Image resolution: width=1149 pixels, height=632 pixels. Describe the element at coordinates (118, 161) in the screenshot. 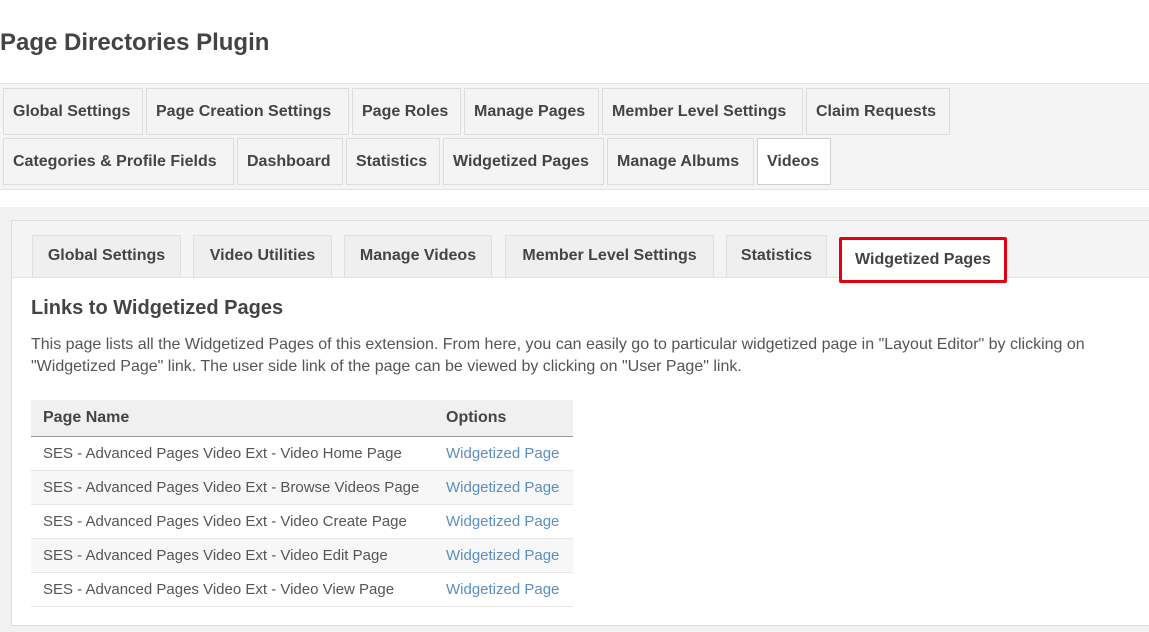

I see `nav-tab-categories-profile-fields: Categories & Profile Fields` at that location.